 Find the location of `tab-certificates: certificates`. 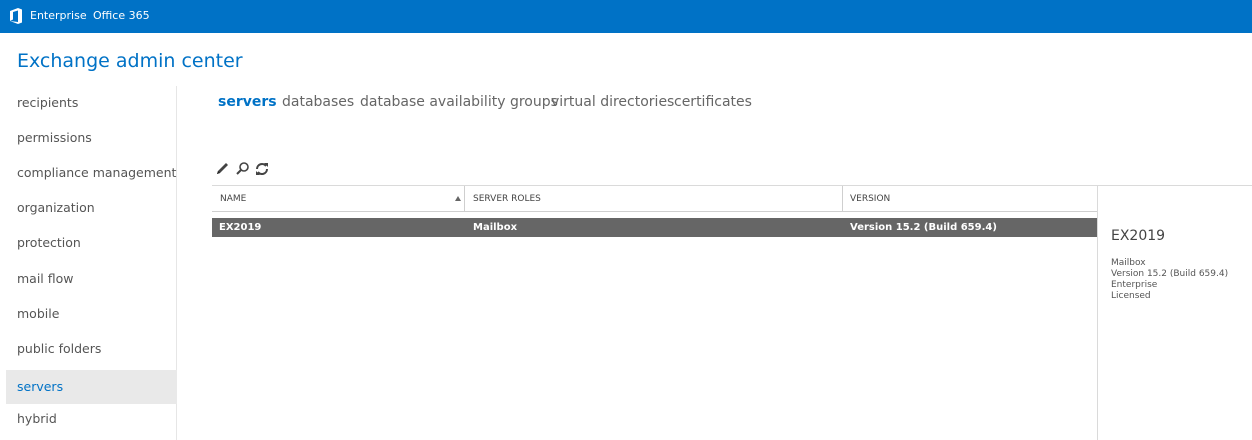

tab-certificates: certificates is located at coordinates (713, 102).